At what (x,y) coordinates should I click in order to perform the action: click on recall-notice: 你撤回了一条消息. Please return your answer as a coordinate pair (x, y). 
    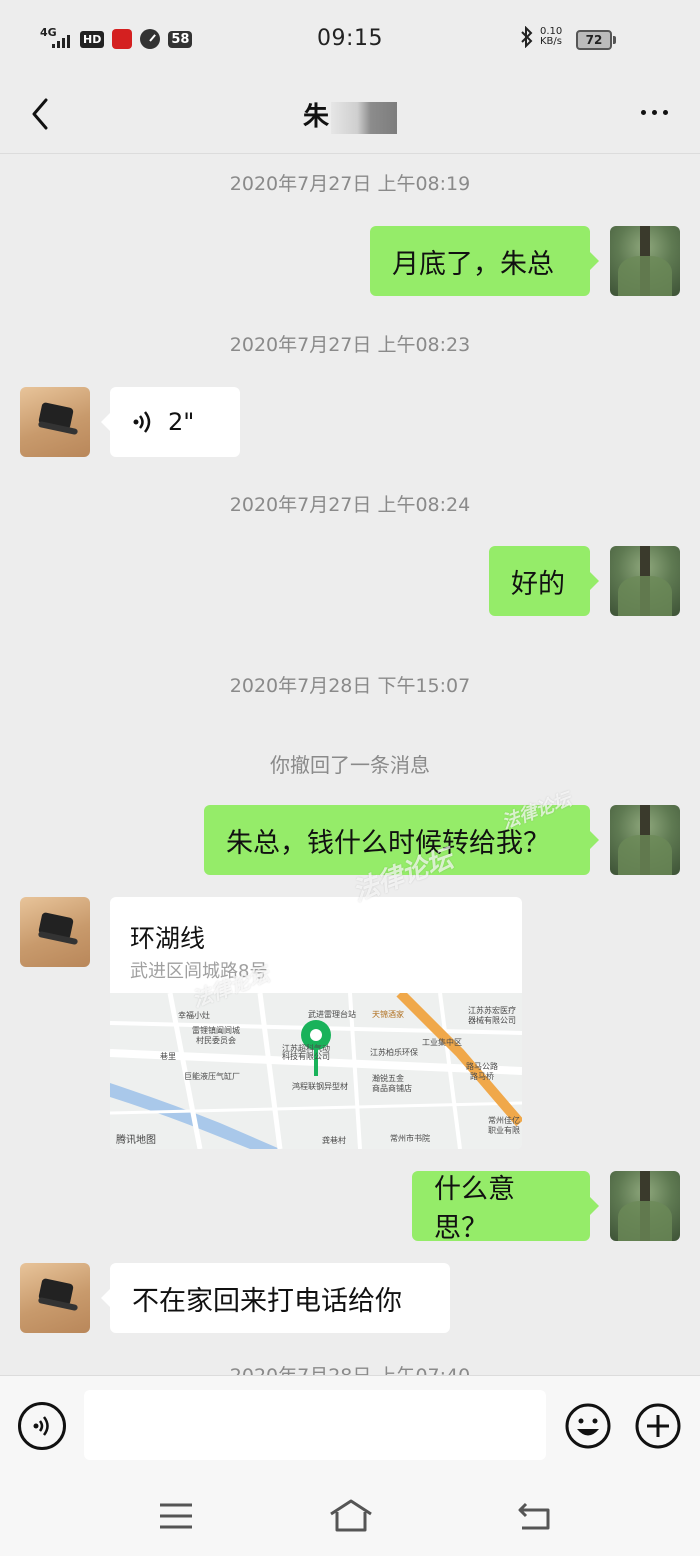
    Looking at the image, I should click on (350, 765).